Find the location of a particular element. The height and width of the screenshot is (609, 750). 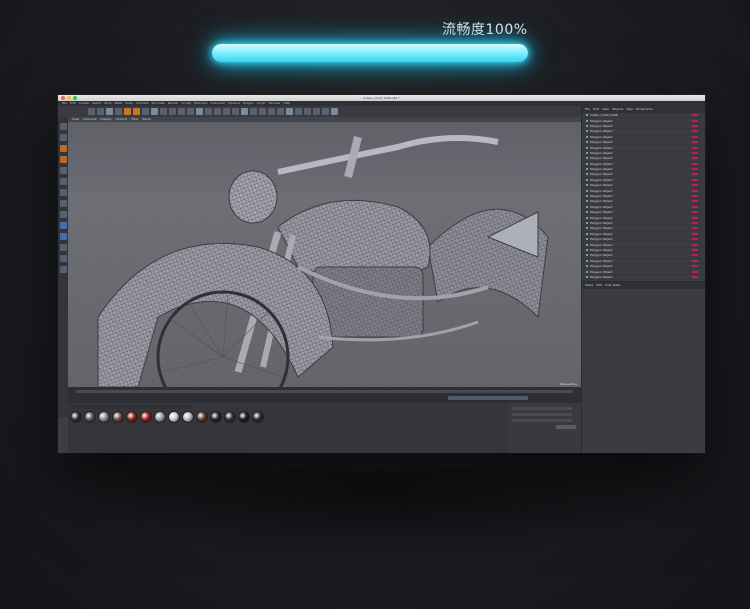

attributes-tab-2: User Data is located at coordinates (612, 285).